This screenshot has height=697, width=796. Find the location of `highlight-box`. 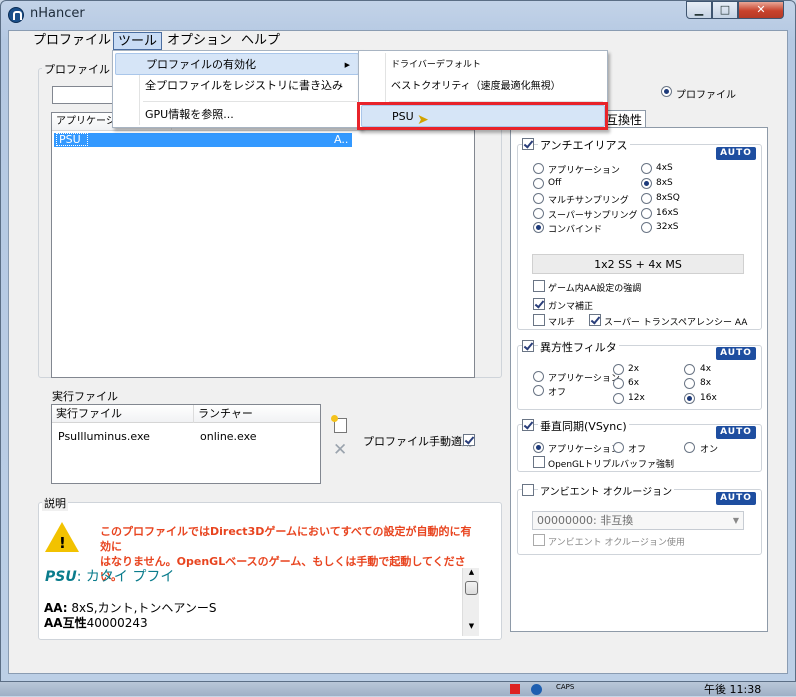

highlight-box is located at coordinates (482, 116).